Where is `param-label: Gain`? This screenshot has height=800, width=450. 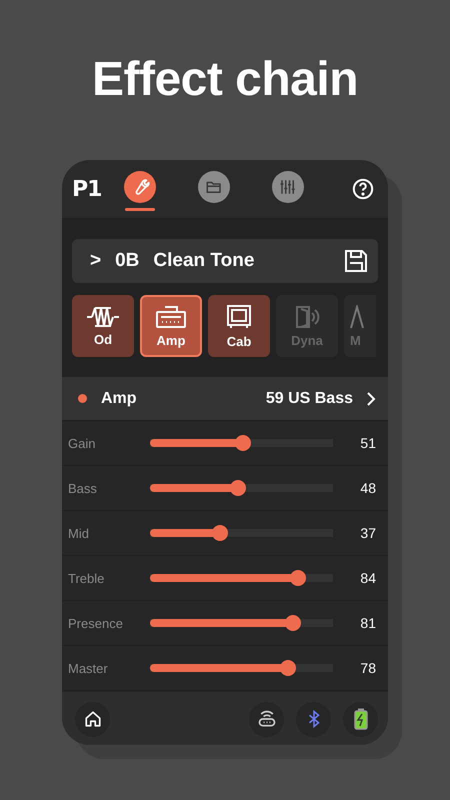 param-label: Gain is located at coordinates (82, 443).